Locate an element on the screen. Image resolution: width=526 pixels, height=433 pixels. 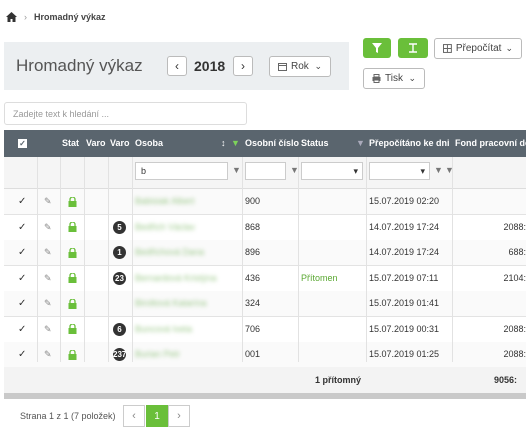
warning-count-badge: 237 is located at coordinates (119, 355).